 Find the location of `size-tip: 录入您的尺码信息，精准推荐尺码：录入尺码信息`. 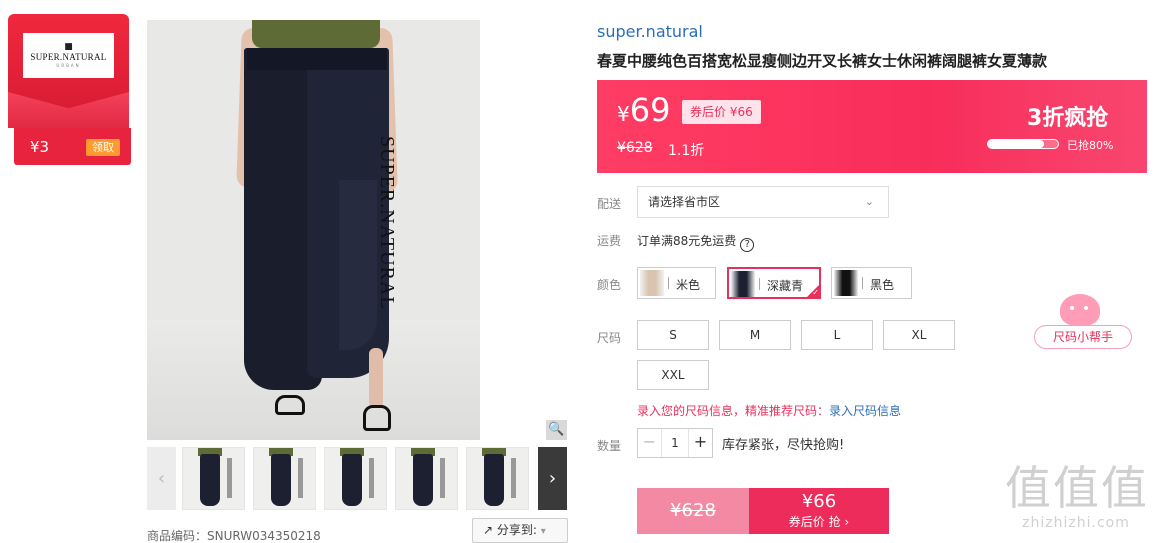

size-tip: 录入您的尺码信息，精准推荐尺码：录入尺码信息 is located at coordinates (769, 410).